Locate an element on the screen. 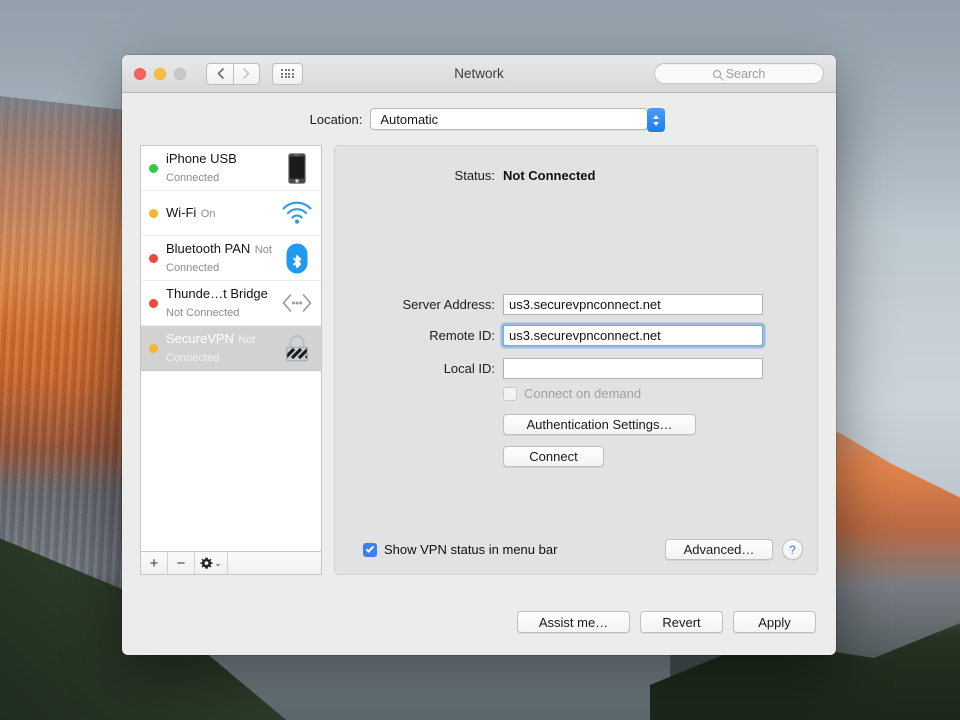 This screenshot has height=720, width=960. remove-service-button: − is located at coordinates (181, 563).